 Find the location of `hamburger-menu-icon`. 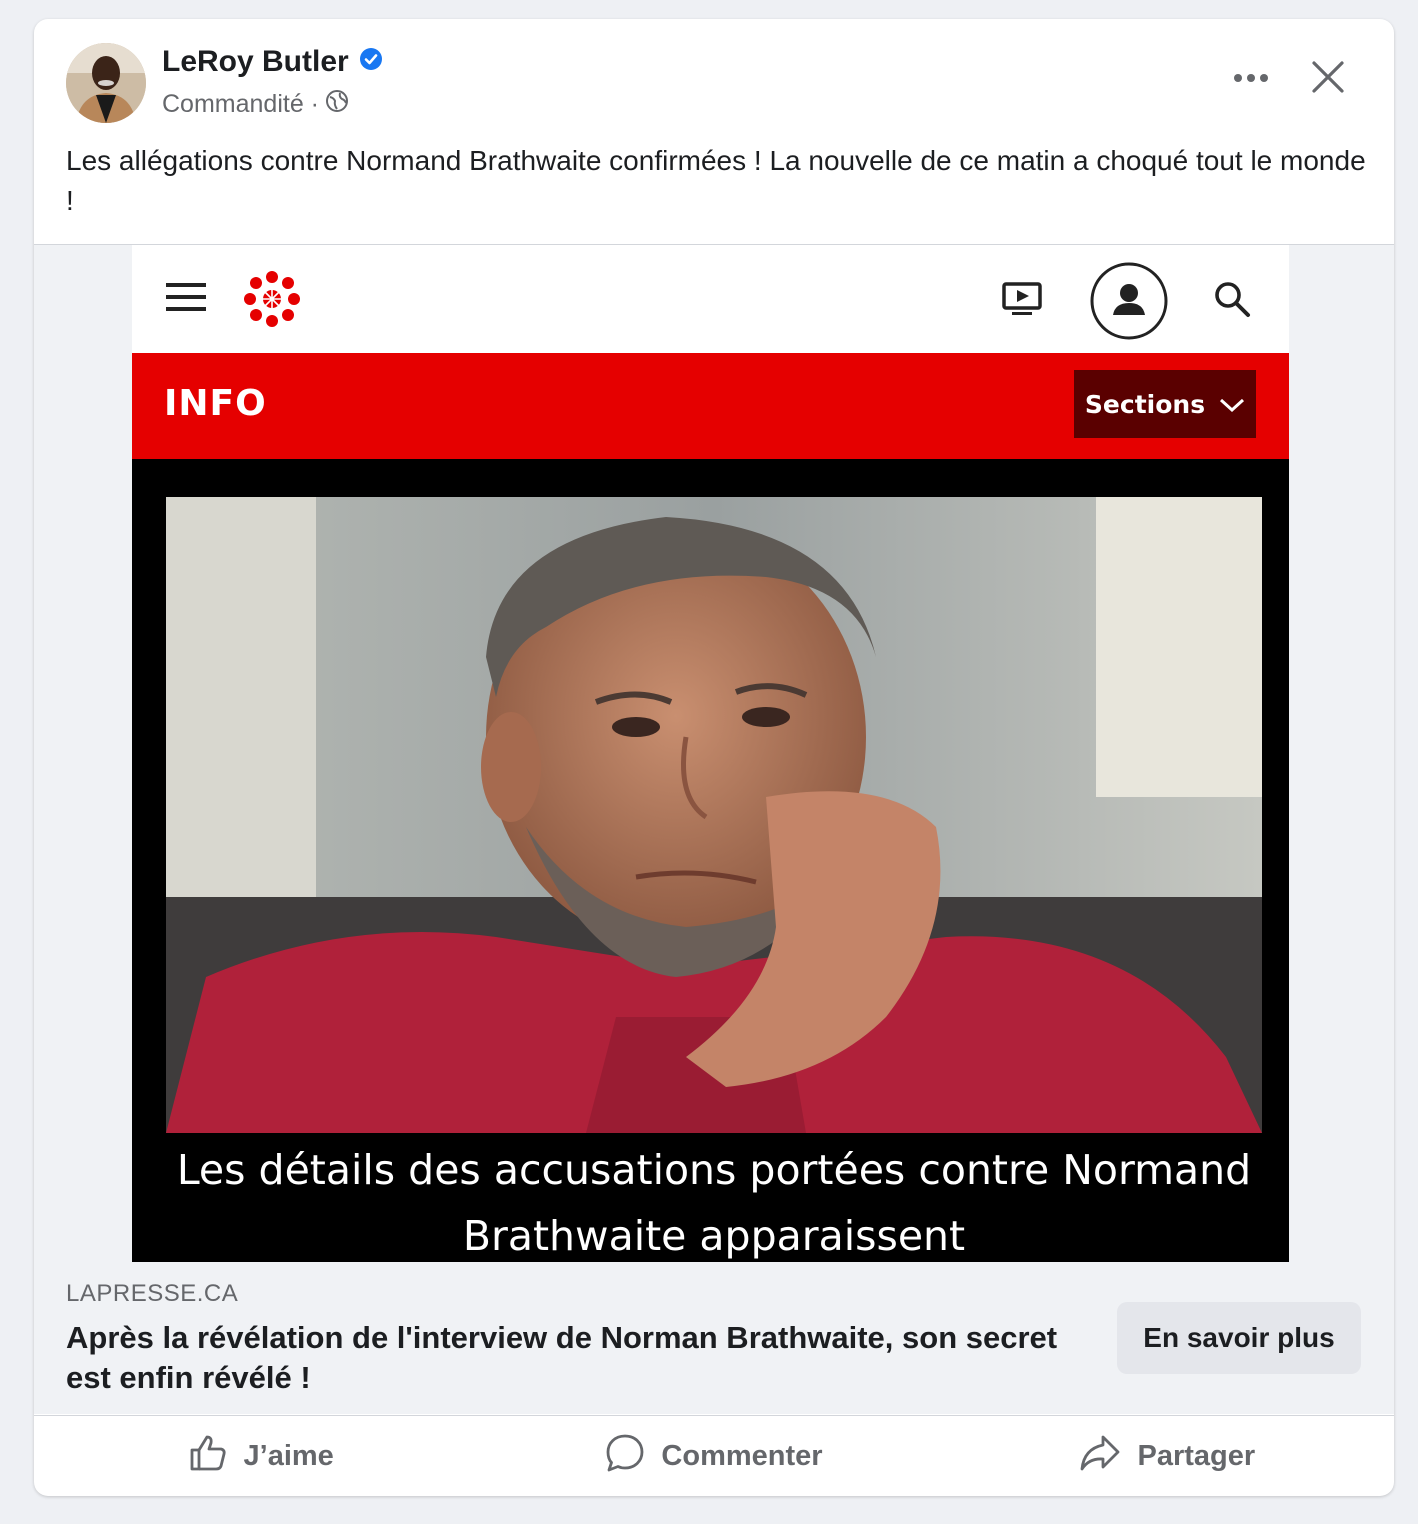

hamburger-menu-icon is located at coordinates (186, 299).